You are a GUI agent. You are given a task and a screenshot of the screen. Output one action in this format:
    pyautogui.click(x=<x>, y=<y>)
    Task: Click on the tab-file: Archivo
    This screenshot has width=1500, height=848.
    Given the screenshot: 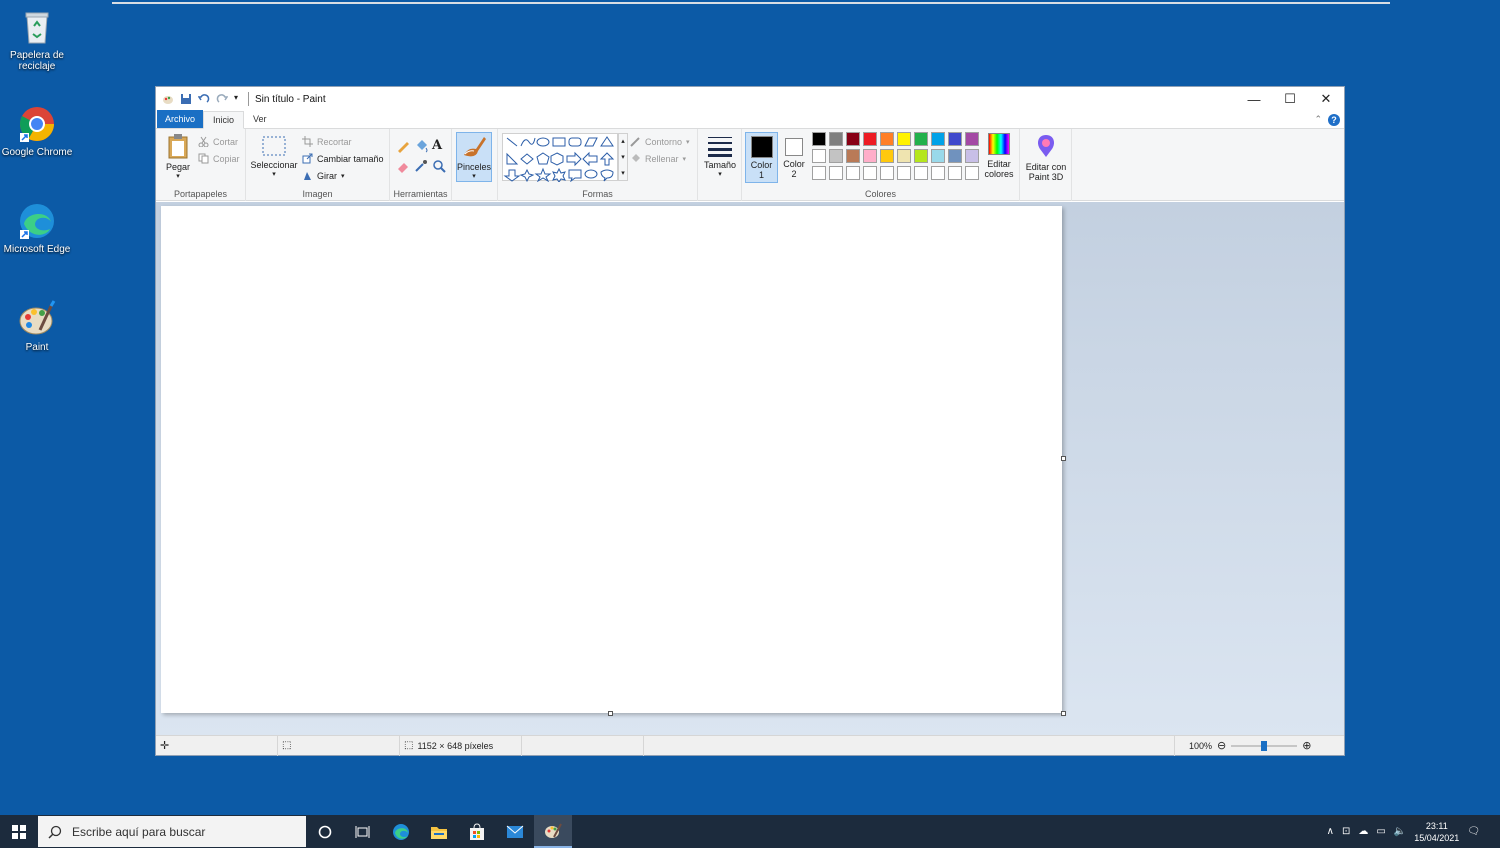 What is the action you would take?
    pyautogui.click(x=180, y=119)
    